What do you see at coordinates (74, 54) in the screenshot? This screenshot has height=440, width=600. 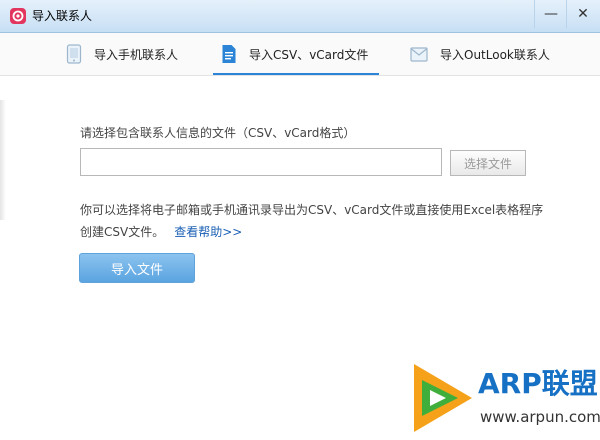 I see `phone-icon` at bounding box center [74, 54].